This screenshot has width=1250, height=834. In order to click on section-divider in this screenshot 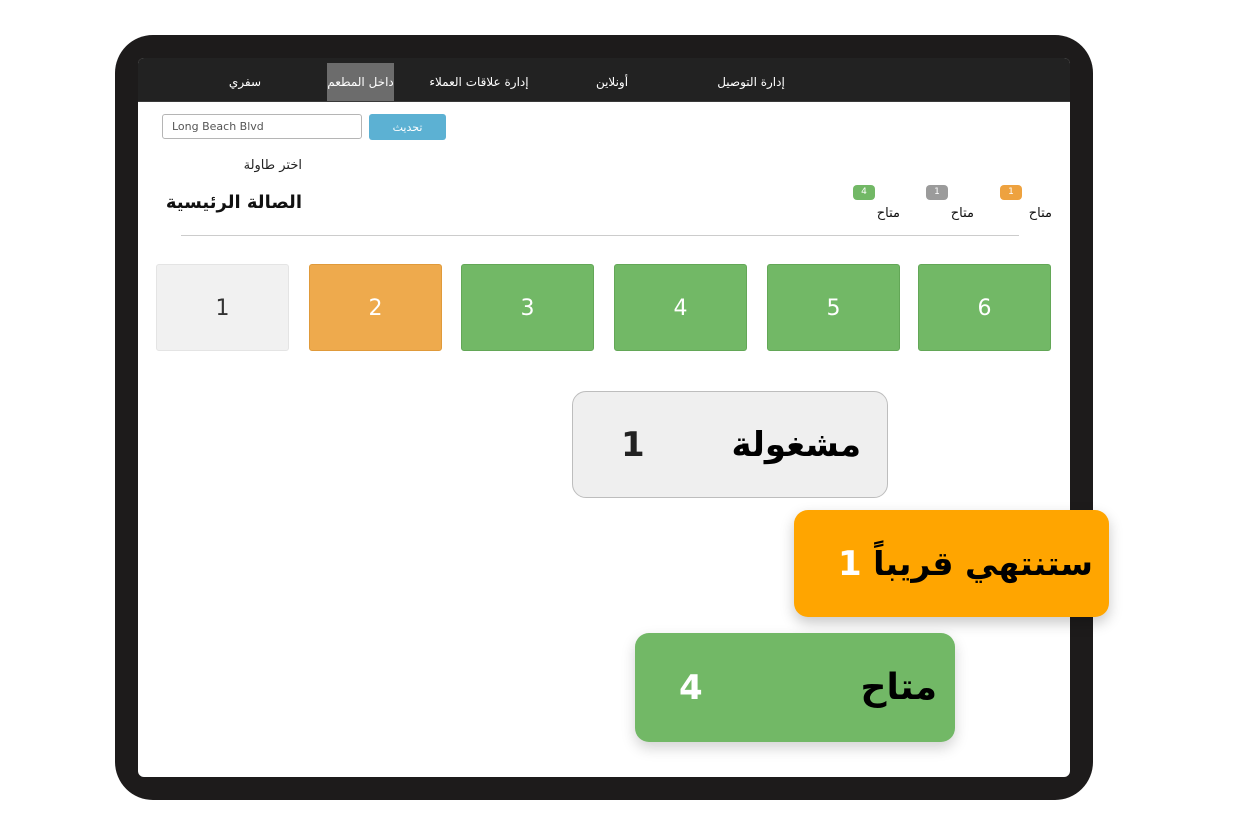, I will do `click(600, 235)`.